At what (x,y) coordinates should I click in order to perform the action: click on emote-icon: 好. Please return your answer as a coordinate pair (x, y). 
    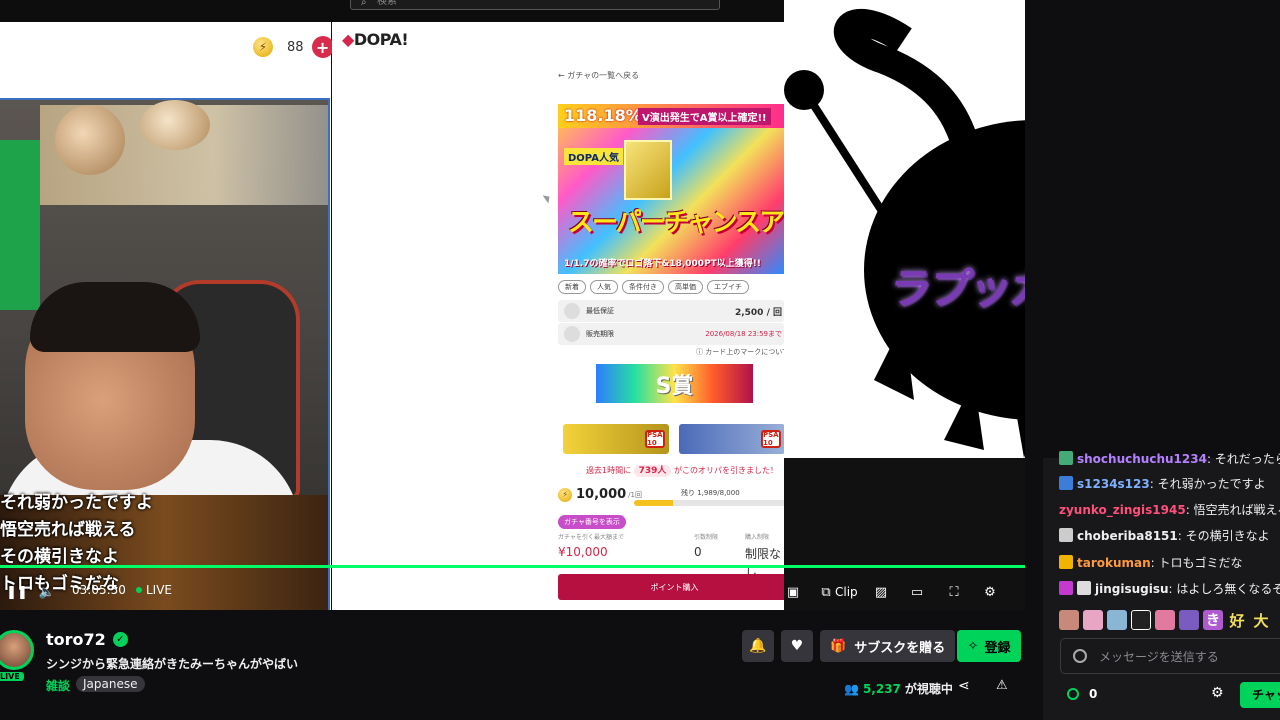
    Looking at the image, I should click on (1237, 620).